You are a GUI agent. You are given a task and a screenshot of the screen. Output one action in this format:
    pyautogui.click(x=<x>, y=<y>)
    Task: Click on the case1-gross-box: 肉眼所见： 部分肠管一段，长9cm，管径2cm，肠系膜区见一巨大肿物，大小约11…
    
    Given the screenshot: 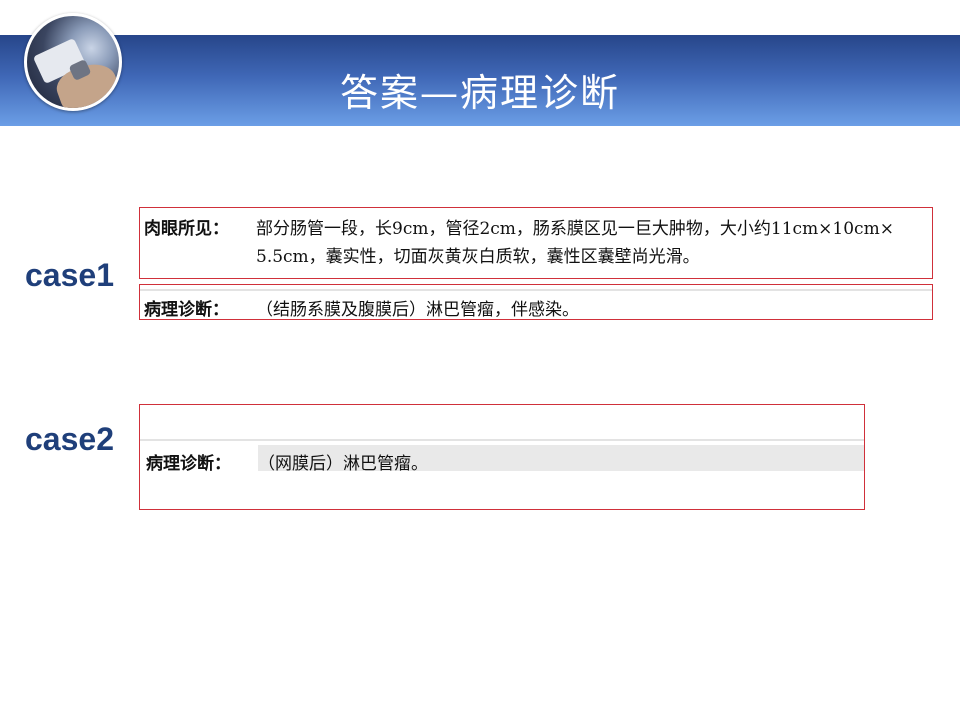 What is the action you would take?
    pyautogui.click(x=536, y=243)
    